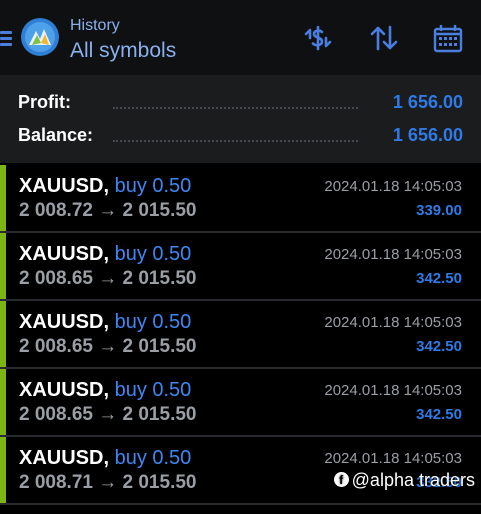 The width and height of the screenshot is (481, 514). What do you see at coordinates (448, 38) in the screenshot?
I see `calendar-icon` at bounding box center [448, 38].